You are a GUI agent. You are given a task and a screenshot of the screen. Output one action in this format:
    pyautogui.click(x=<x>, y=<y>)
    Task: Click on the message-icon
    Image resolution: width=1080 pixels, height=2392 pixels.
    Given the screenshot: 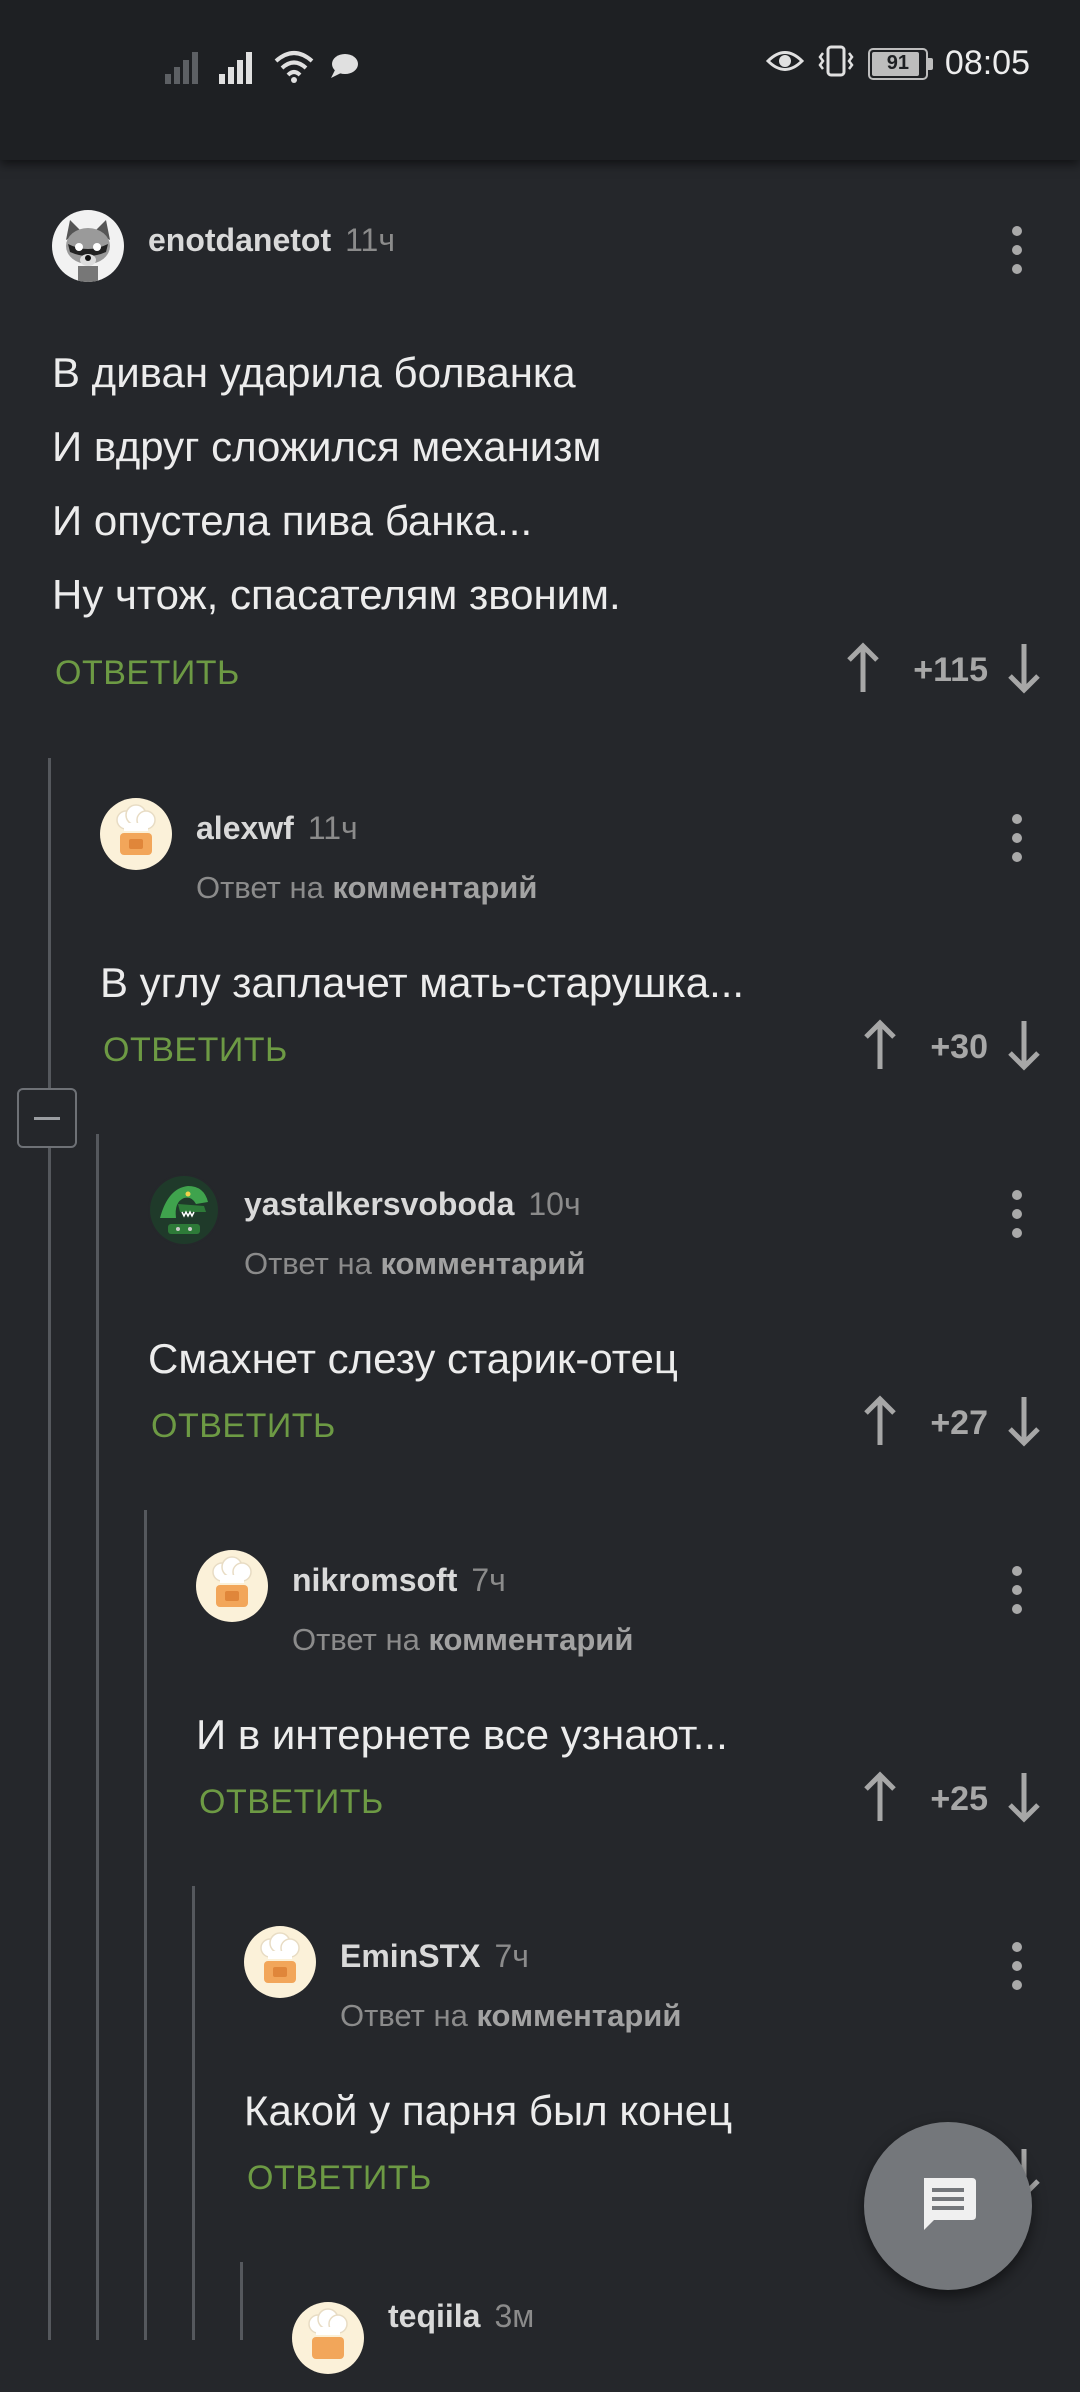 What is the action you would take?
    pyautogui.click(x=948, y=2206)
    